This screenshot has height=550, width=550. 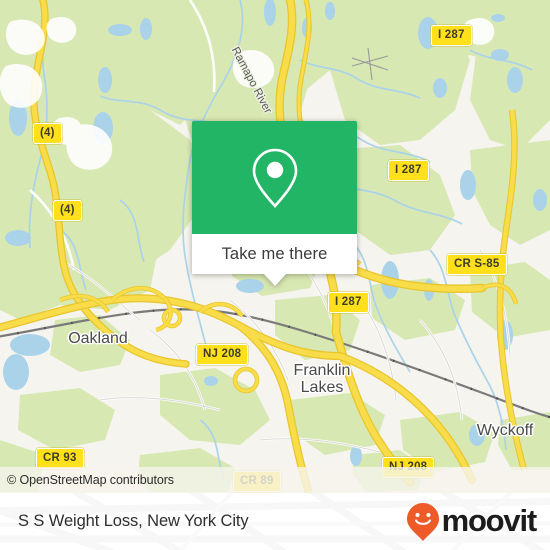 I want to click on take-me-there-label: Take me there, so click(x=274, y=253).